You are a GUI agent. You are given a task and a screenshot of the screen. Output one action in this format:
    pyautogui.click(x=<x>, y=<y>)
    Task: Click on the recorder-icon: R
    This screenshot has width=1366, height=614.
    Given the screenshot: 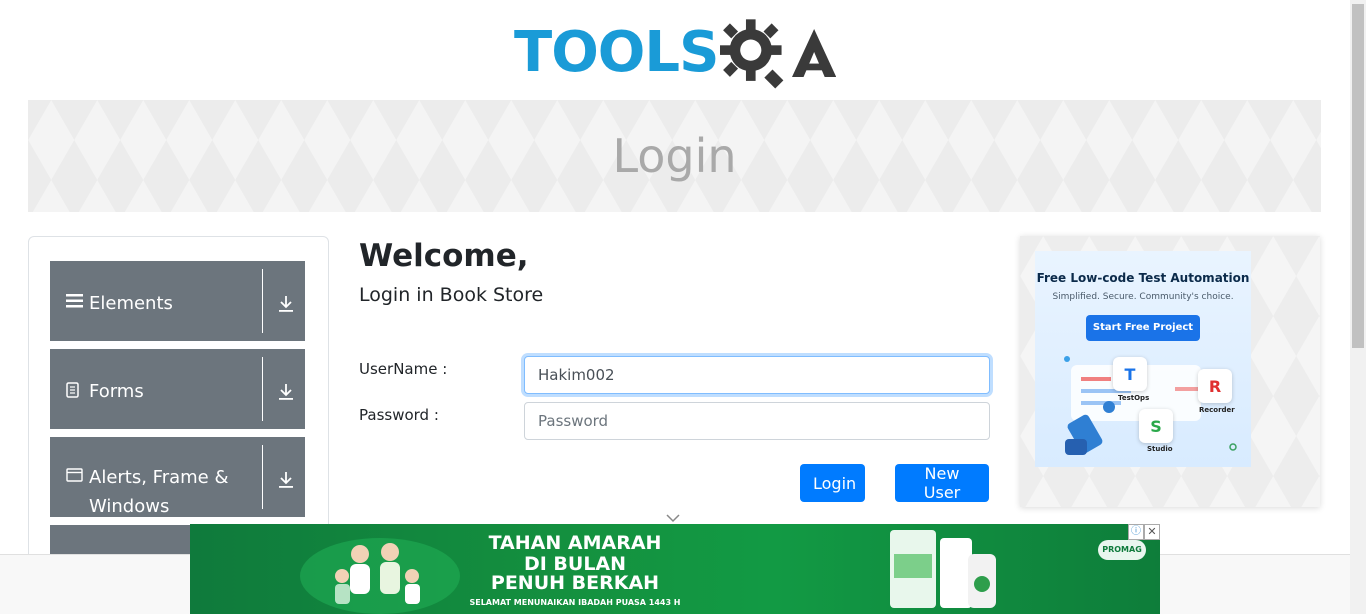 What is the action you would take?
    pyautogui.click(x=1215, y=386)
    